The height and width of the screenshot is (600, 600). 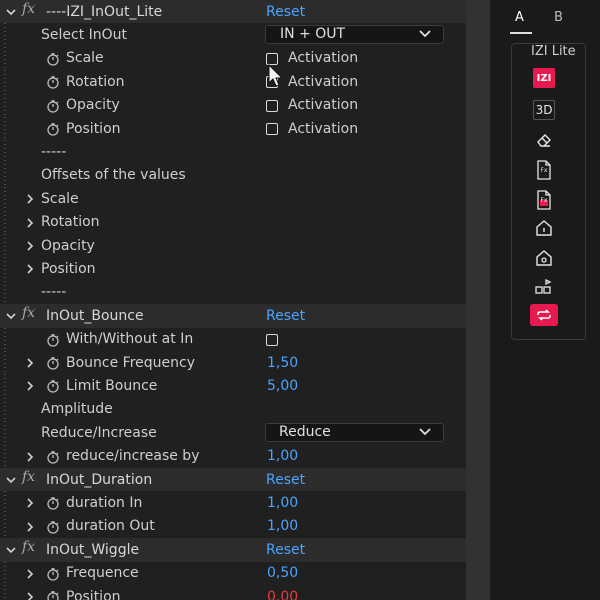 I want to click on house-circle-icon, so click(x=544, y=258).